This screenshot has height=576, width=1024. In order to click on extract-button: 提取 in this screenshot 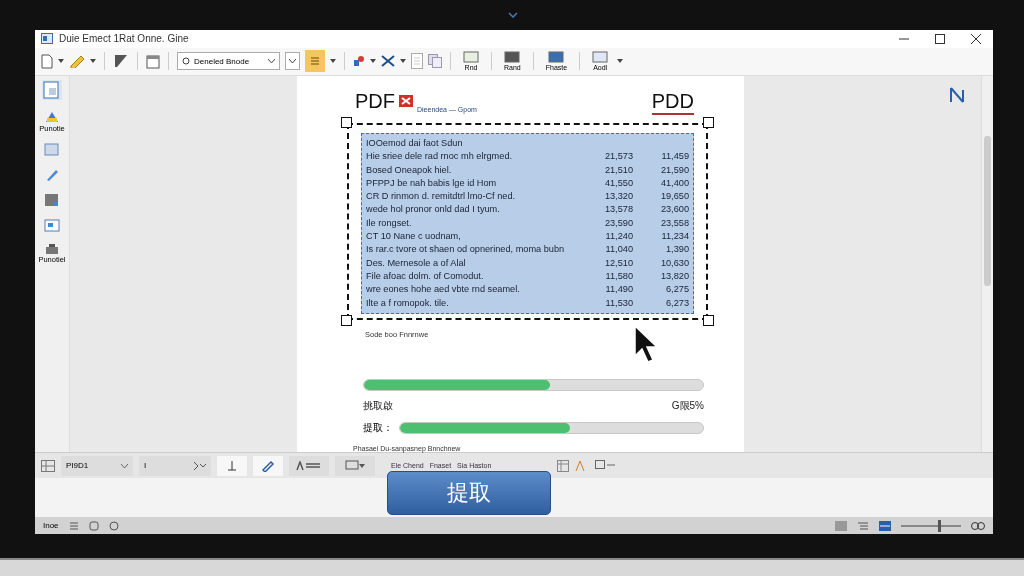, I will do `click(469, 492)`.